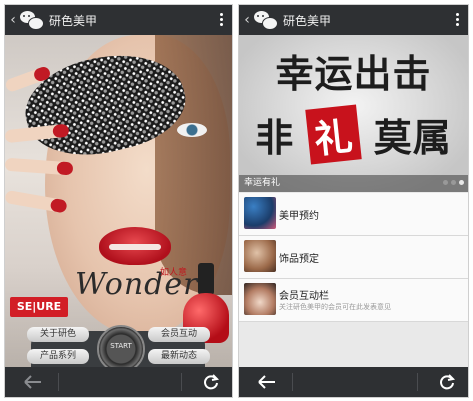 This screenshot has height=401, width=473. Describe the element at coordinates (275, 138) in the screenshot. I see `banner-line-2-left: 非` at that location.